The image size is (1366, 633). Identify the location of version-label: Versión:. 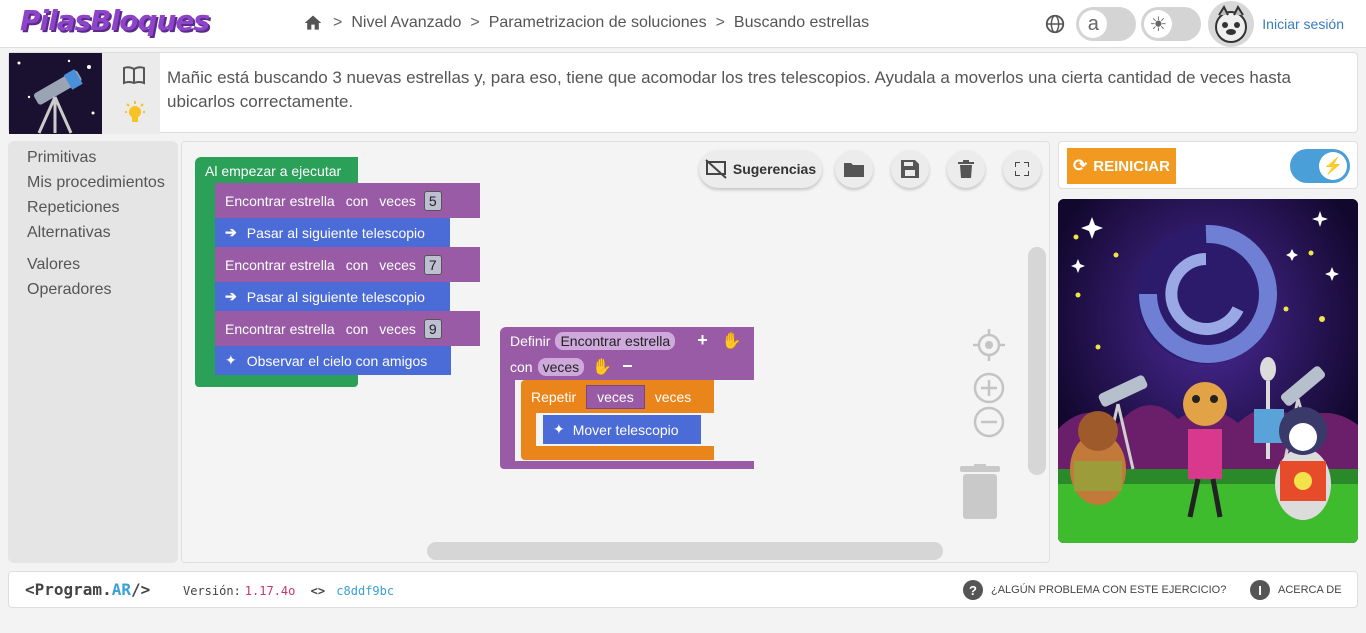
(212, 591).